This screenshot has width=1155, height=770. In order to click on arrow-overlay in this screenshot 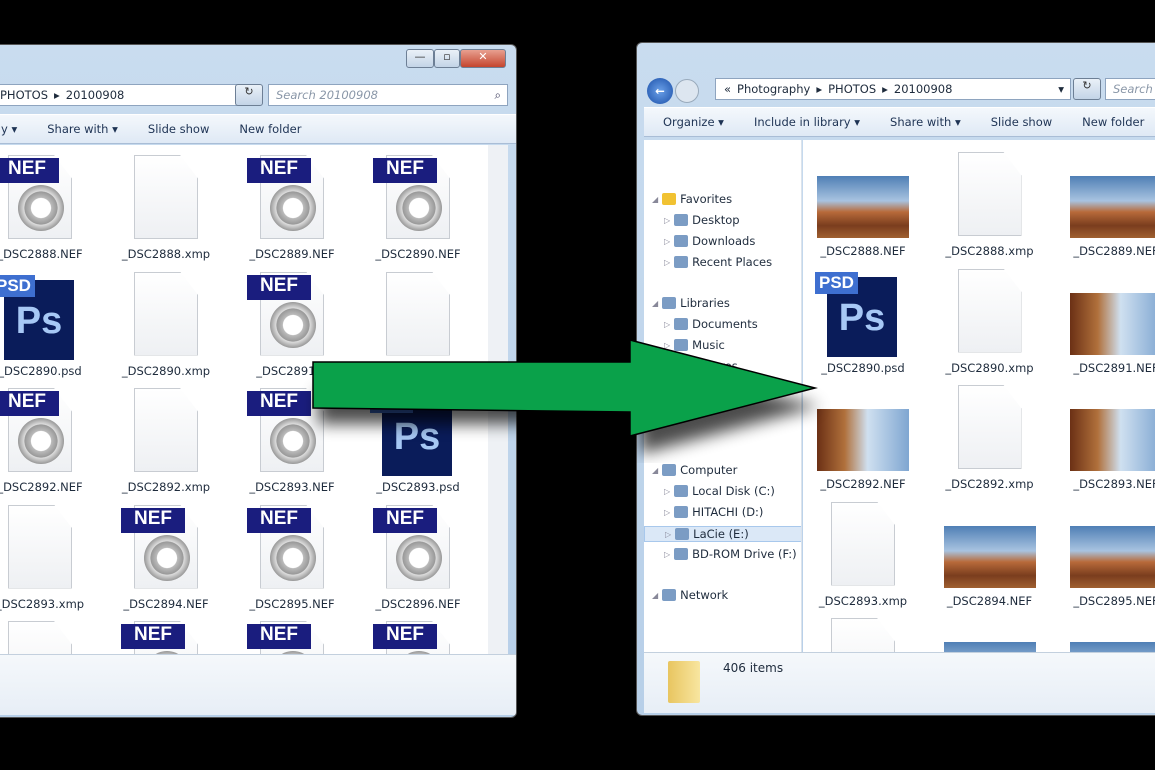, I will do `click(566, 396)`.